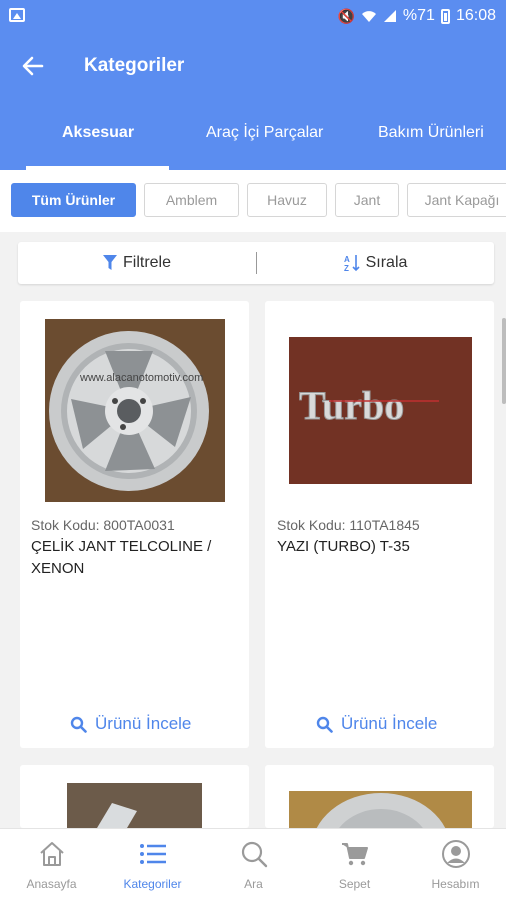 This screenshot has height=900, width=506. Describe the element at coordinates (103, 525) in the screenshot. I see `stock-code: Stok Kodu: 800TA0031` at that location.